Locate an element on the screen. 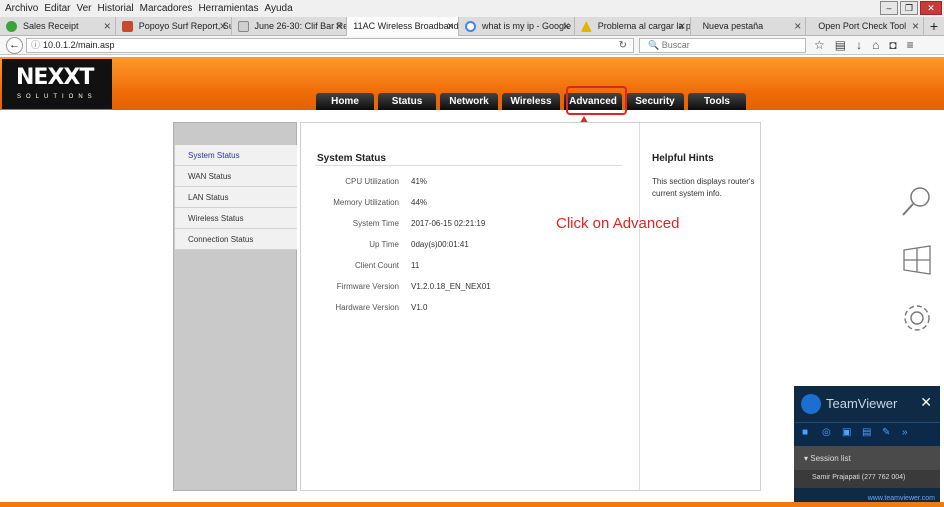 This screenshot has height=507, width=944. menu-ver: Ver is located at coordinates (83, 8).